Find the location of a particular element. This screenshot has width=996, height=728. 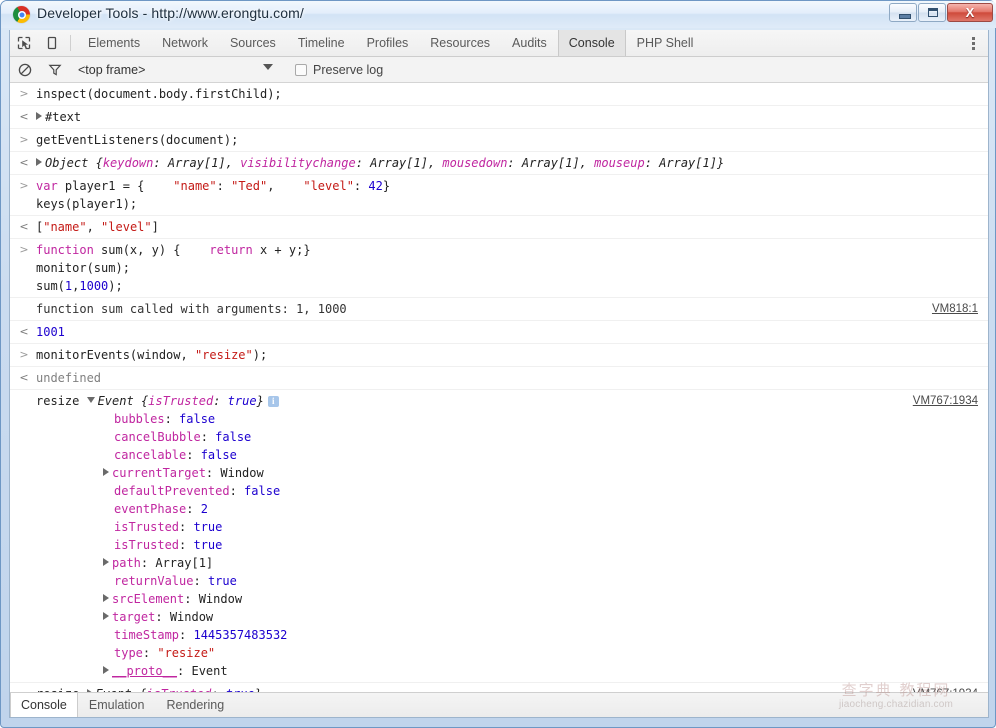

inspect-element-icon is located at coordinates (24, 43).